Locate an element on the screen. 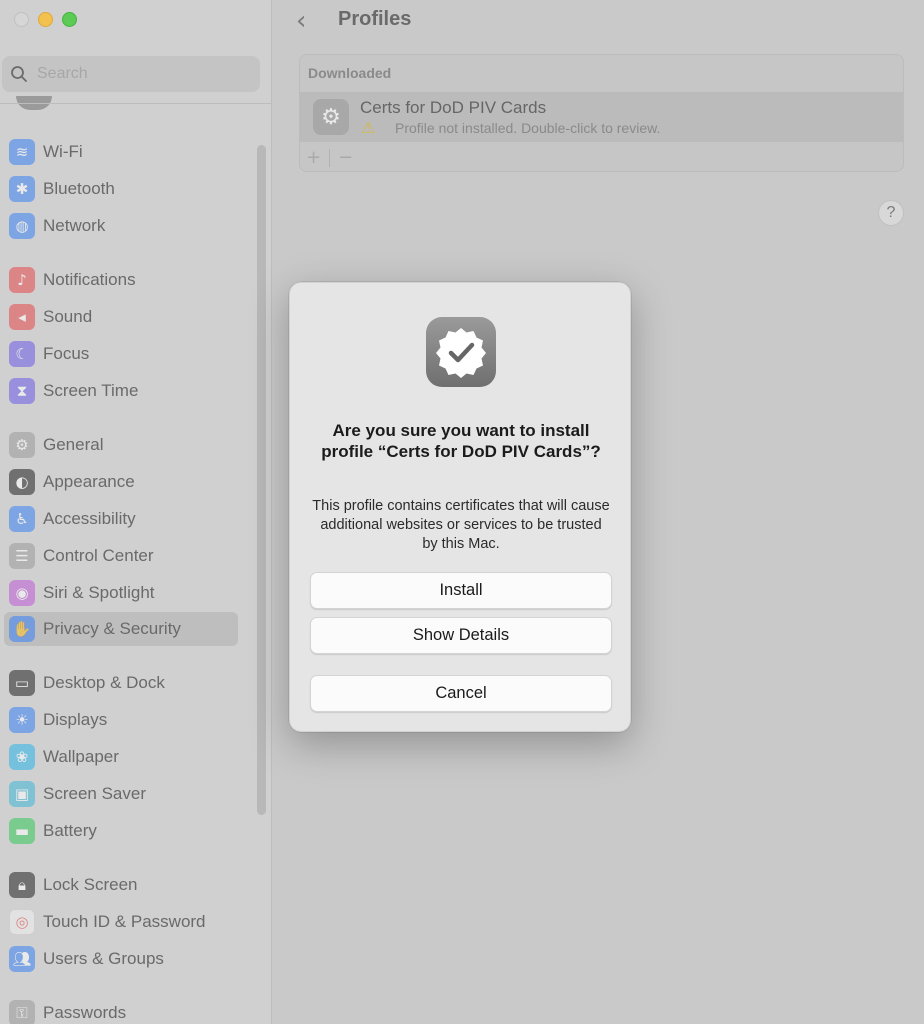 This screenshot has height=1024, width=924. sidebar-item-label: Control Center is located at coordinates (98, 555).